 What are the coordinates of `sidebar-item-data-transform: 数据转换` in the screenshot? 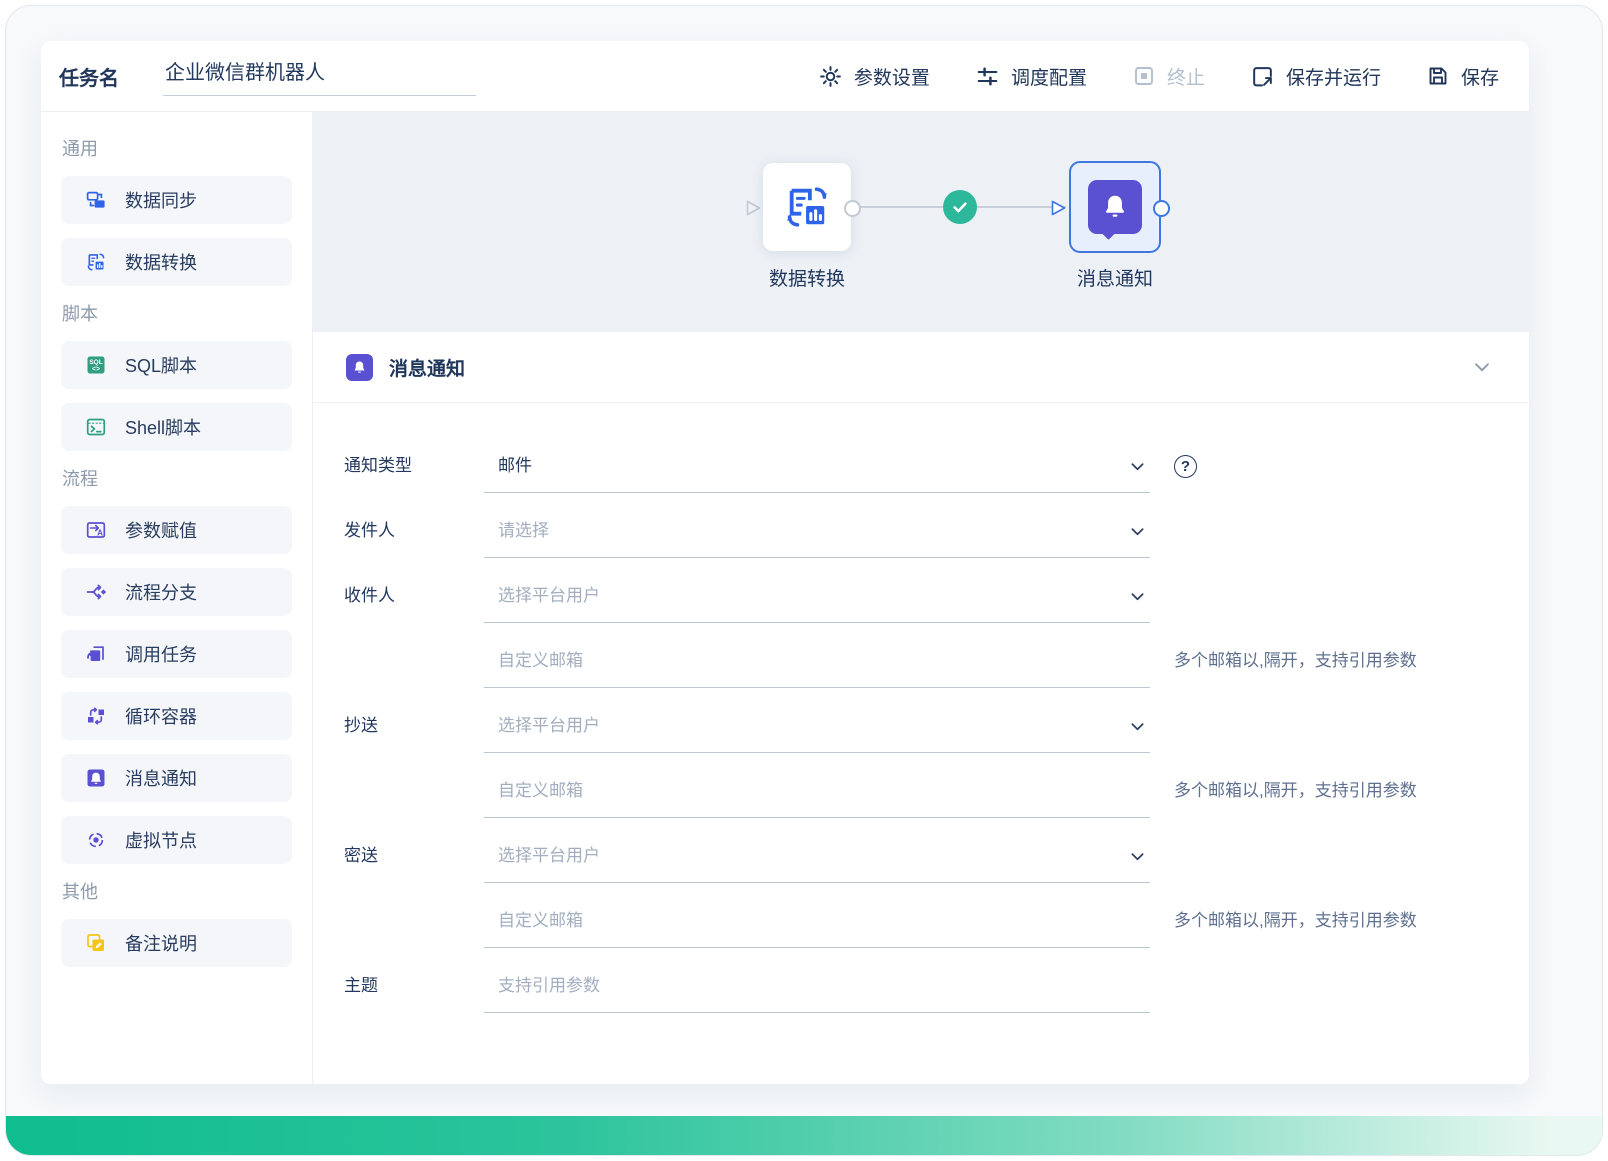 It's located at (176, 262).